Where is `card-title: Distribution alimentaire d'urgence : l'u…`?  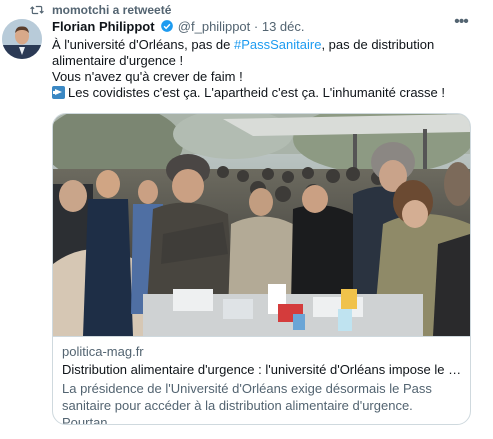
card-title: Distribution alimentaire d'urgence : l'u… is located at coordinates (262, 369).